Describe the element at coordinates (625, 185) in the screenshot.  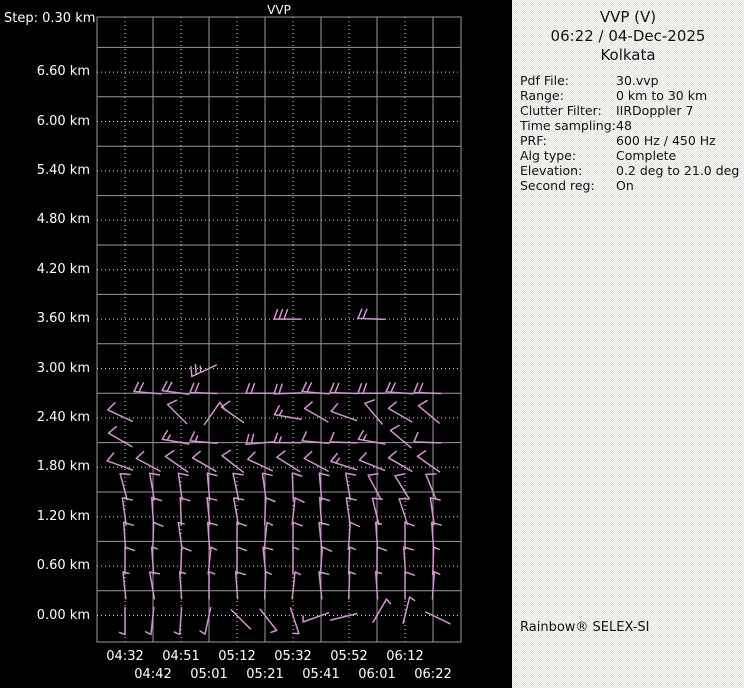
I see `param-value: On` at that location.